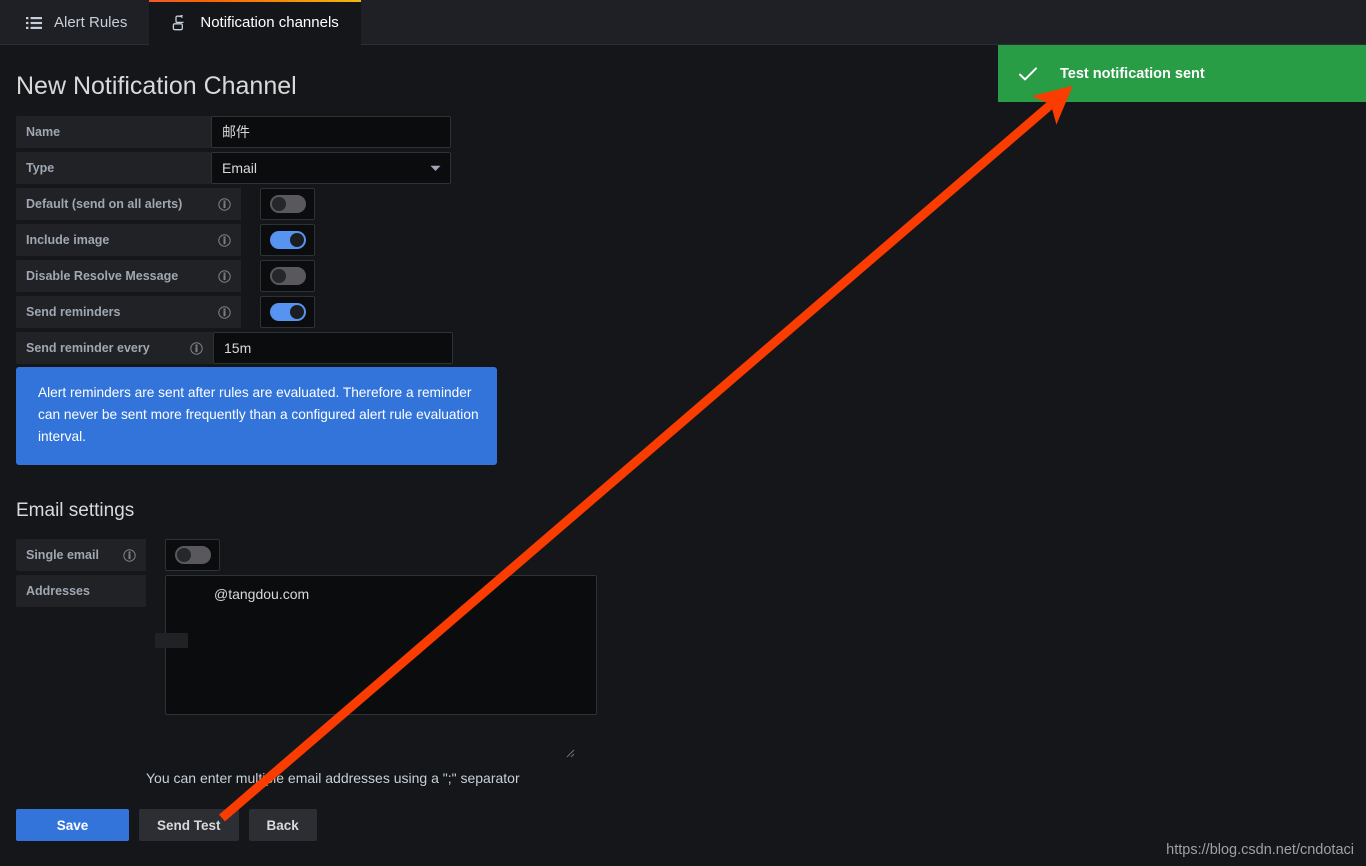 The image size is (1366, 866). I want to click on redaction-block, so click(171, 640).